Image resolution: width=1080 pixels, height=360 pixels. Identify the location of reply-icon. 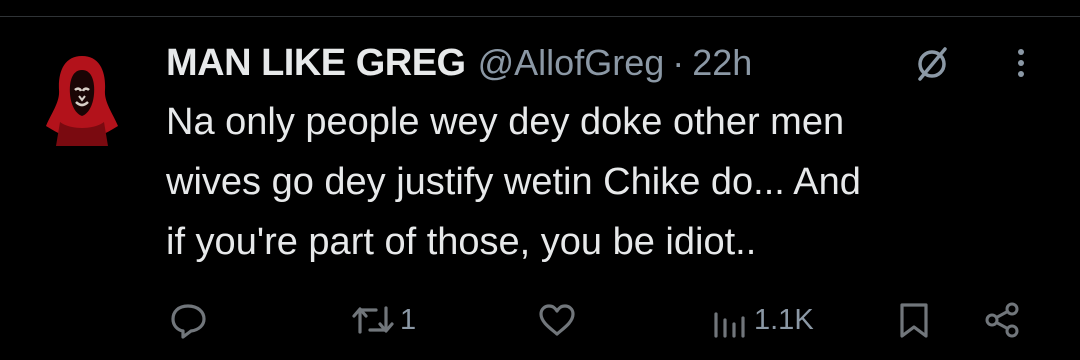
(188, 320).